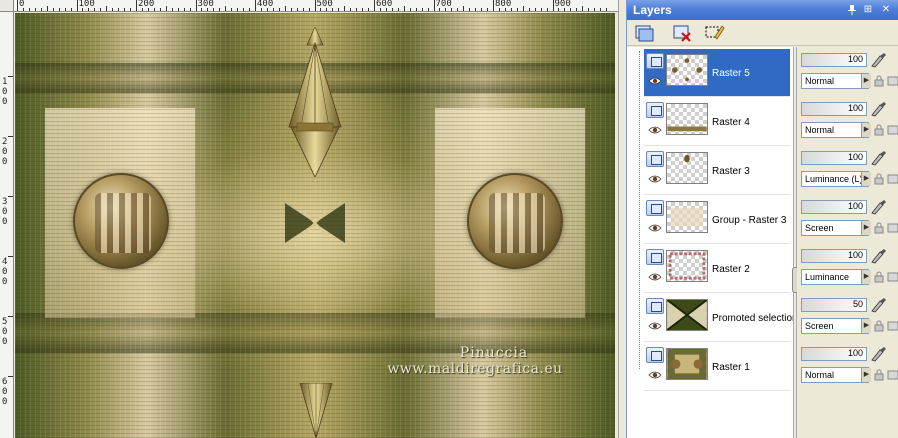 The width and height of the screenshot is (898, 438). I want to click on layer-name: Promoted selection, so click(755, 318).